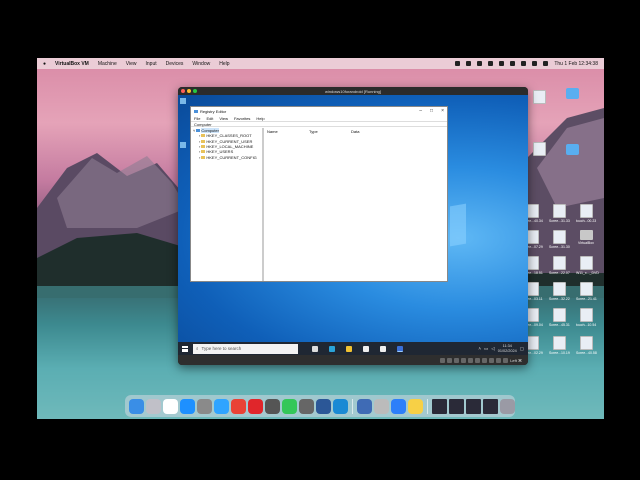 Image resolution: width=640 pixels, height=480 pixels. What do you see at coordinates (559, 291) in the screenshot?
I see `desktop-file-icon: Scree...32.22` at bounding box center [559, 291].